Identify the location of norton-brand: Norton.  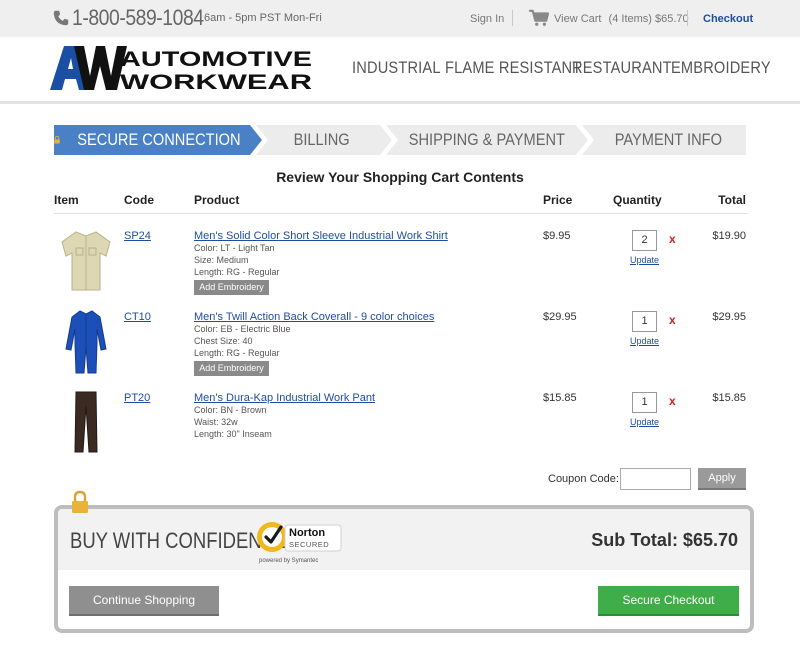
(307, 533).